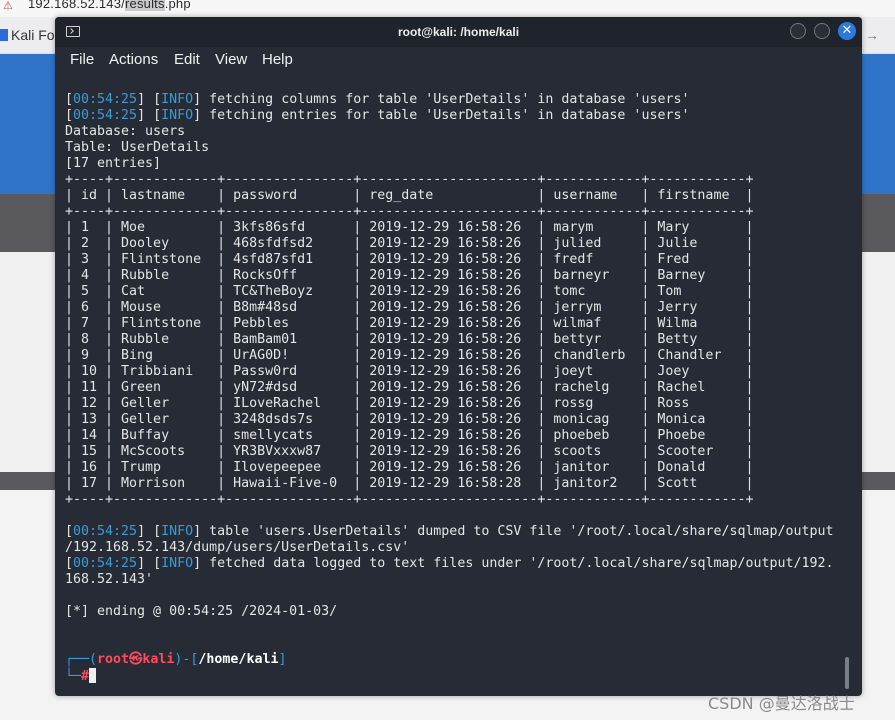  I want to click on bookmark-kali: Kali Fo, so click(27, 35).